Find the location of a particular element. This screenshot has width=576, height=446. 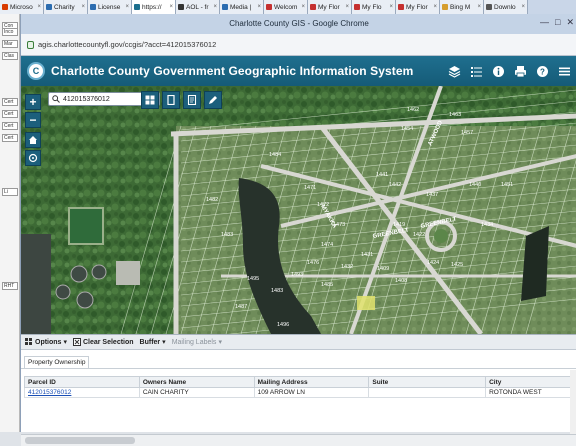

clear-icon is located at coordinates (77, 342).